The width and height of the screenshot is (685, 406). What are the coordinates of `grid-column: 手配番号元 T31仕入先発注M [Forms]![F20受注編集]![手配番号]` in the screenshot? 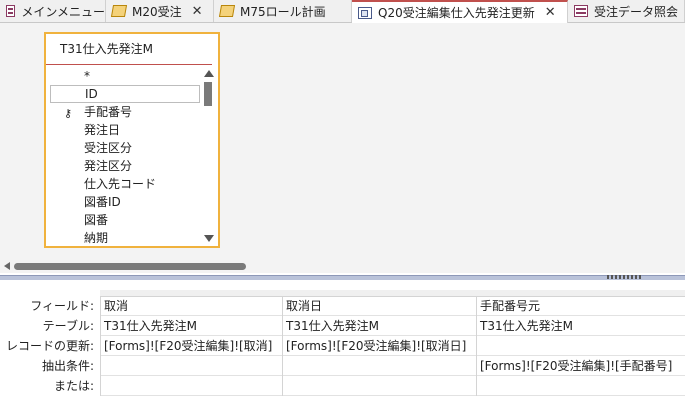 It's located at (580, 346).